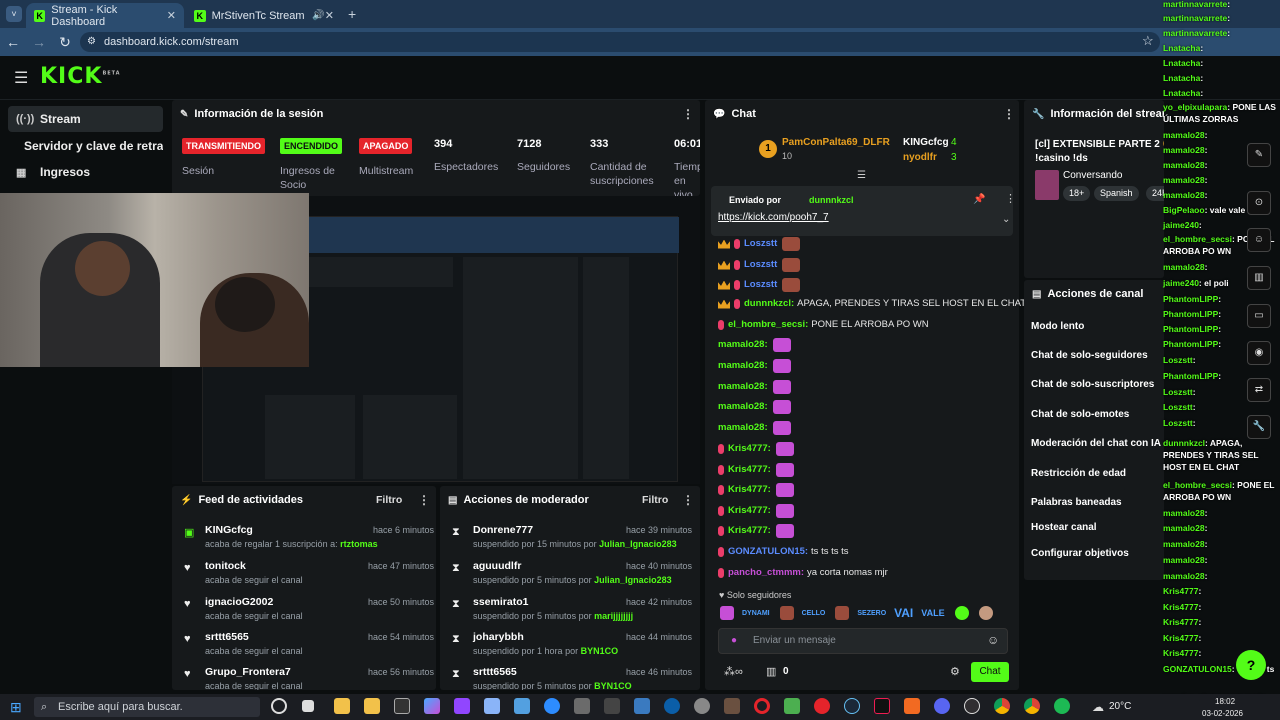 This screenshot has width=1280, height=720. Describe the element at coordinates (1057, 326) in the screenshot. I see `action-slow-mode: Modo lento` at that location.